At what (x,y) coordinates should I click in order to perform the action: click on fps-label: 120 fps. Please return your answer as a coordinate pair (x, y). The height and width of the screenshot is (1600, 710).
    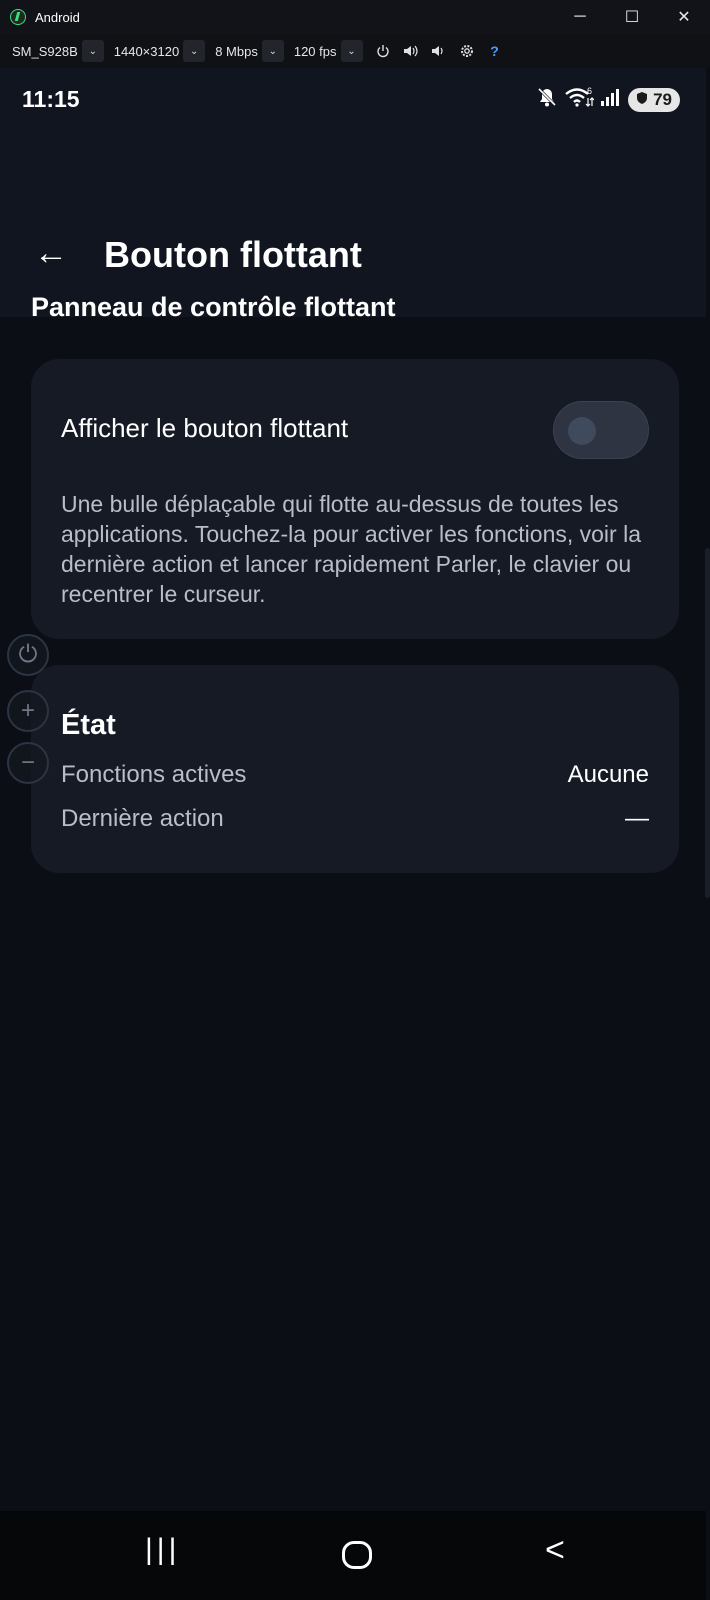
    Looking at the image, I should click on (315, 51).